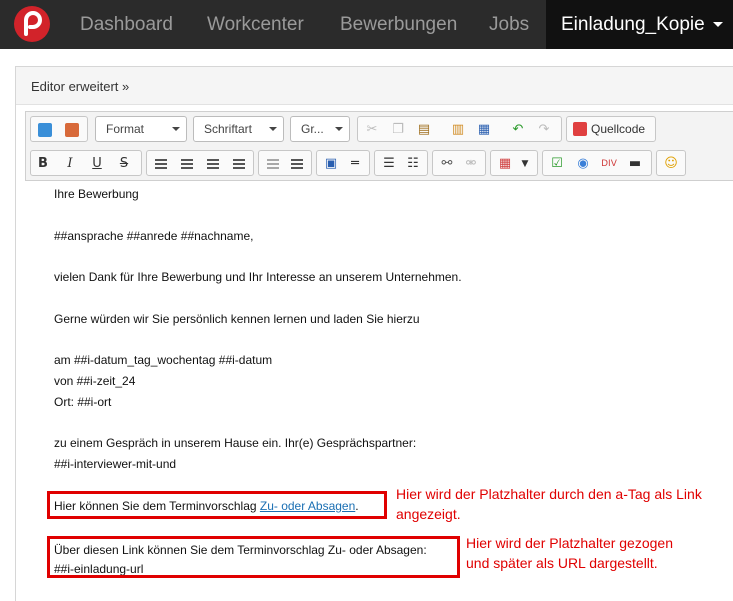 This screenshot has height=601, width=733. Describe the element at coordinates (154, 236) in the screenshot. I see `content-line: ##ansprache ##anrede ##nachname,` at that location.